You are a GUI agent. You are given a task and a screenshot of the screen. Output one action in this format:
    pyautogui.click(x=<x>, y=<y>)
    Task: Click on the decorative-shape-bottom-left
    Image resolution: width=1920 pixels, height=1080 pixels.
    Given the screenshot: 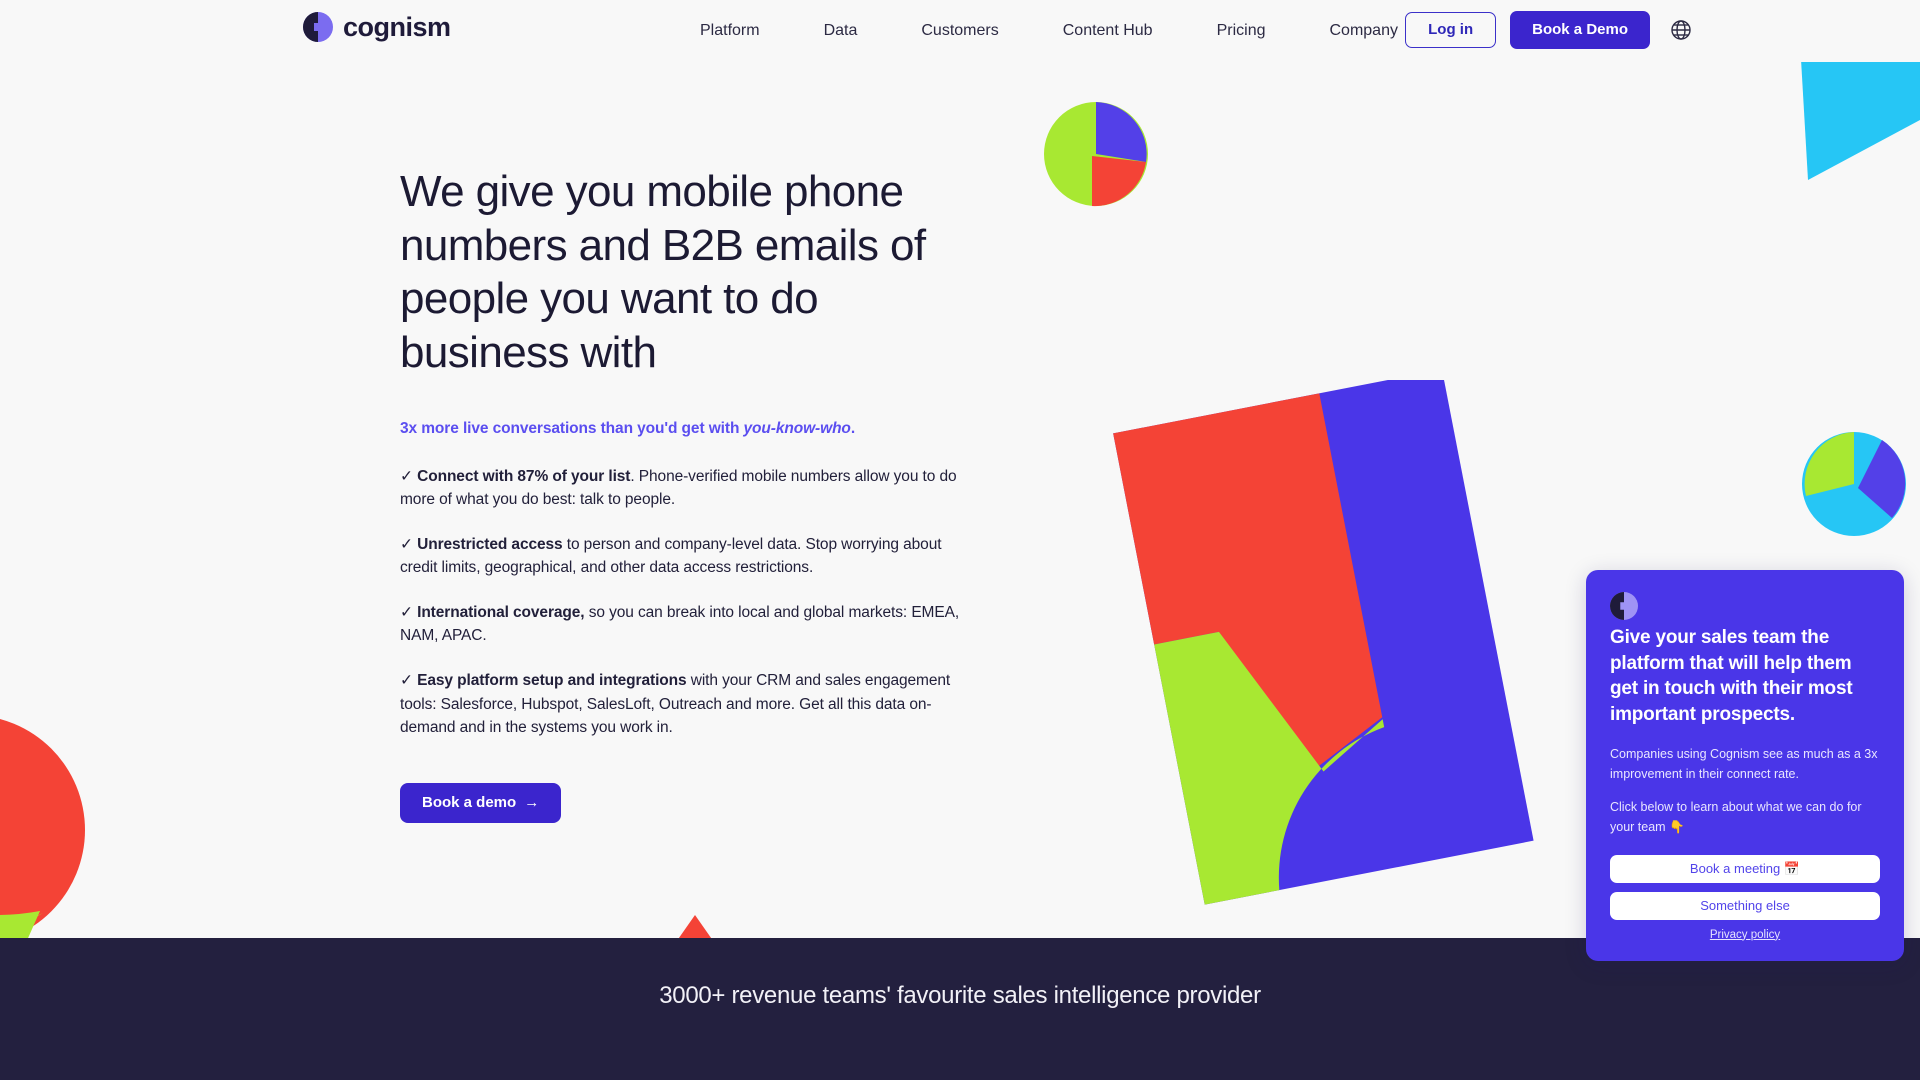 What is the action you would take?
    pyautogui.click(x=42, y=831)
    